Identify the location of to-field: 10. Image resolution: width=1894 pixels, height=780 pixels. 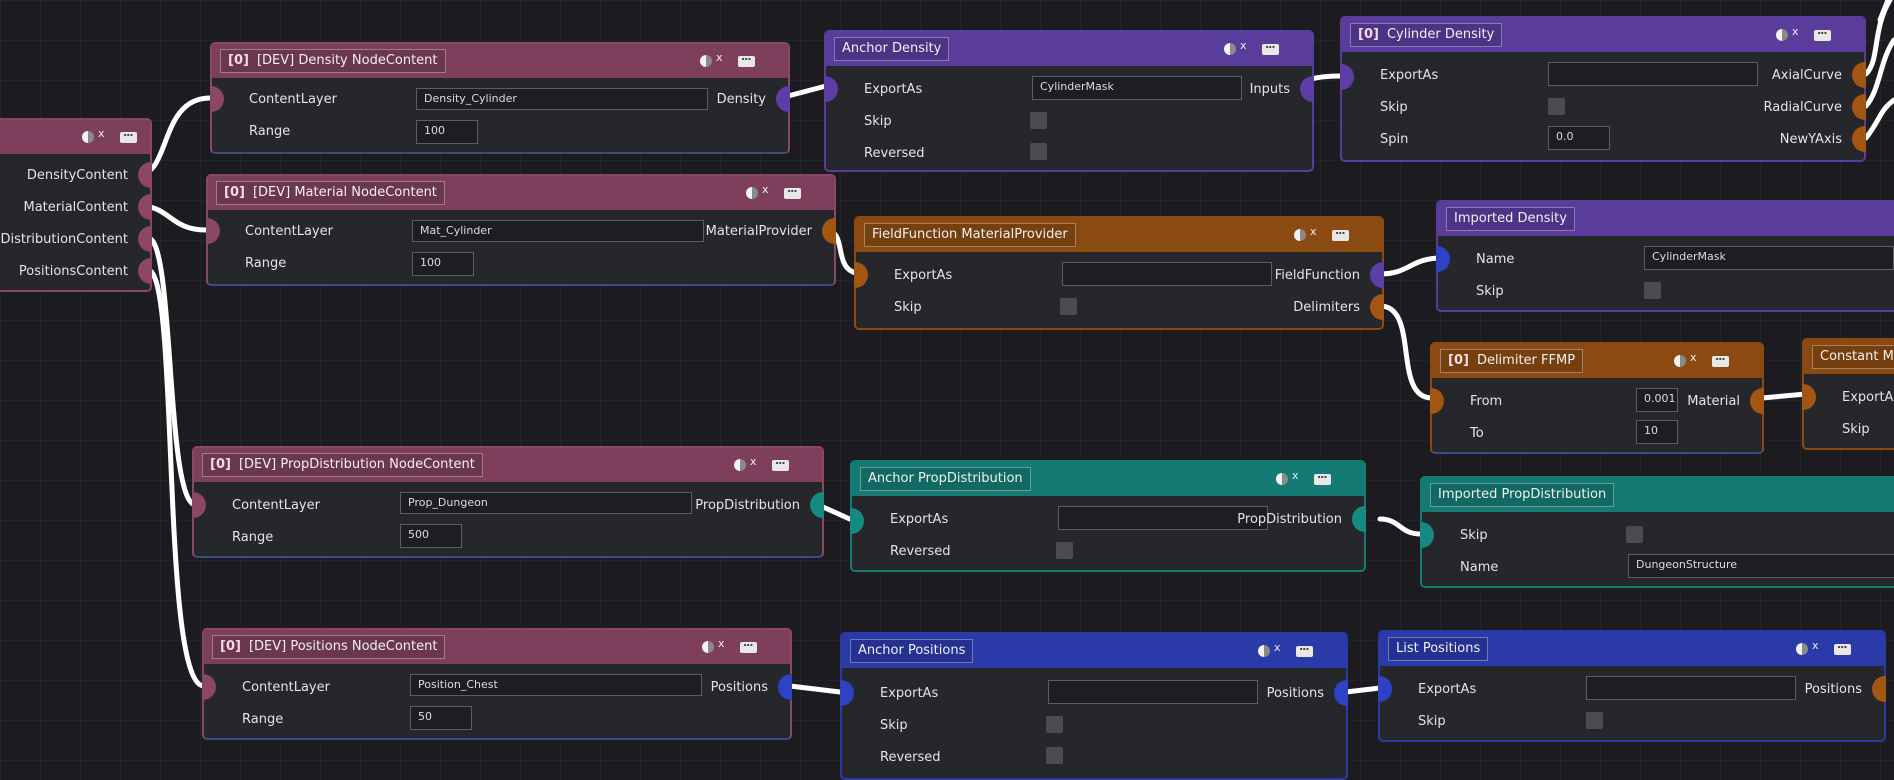
(1657, 432).